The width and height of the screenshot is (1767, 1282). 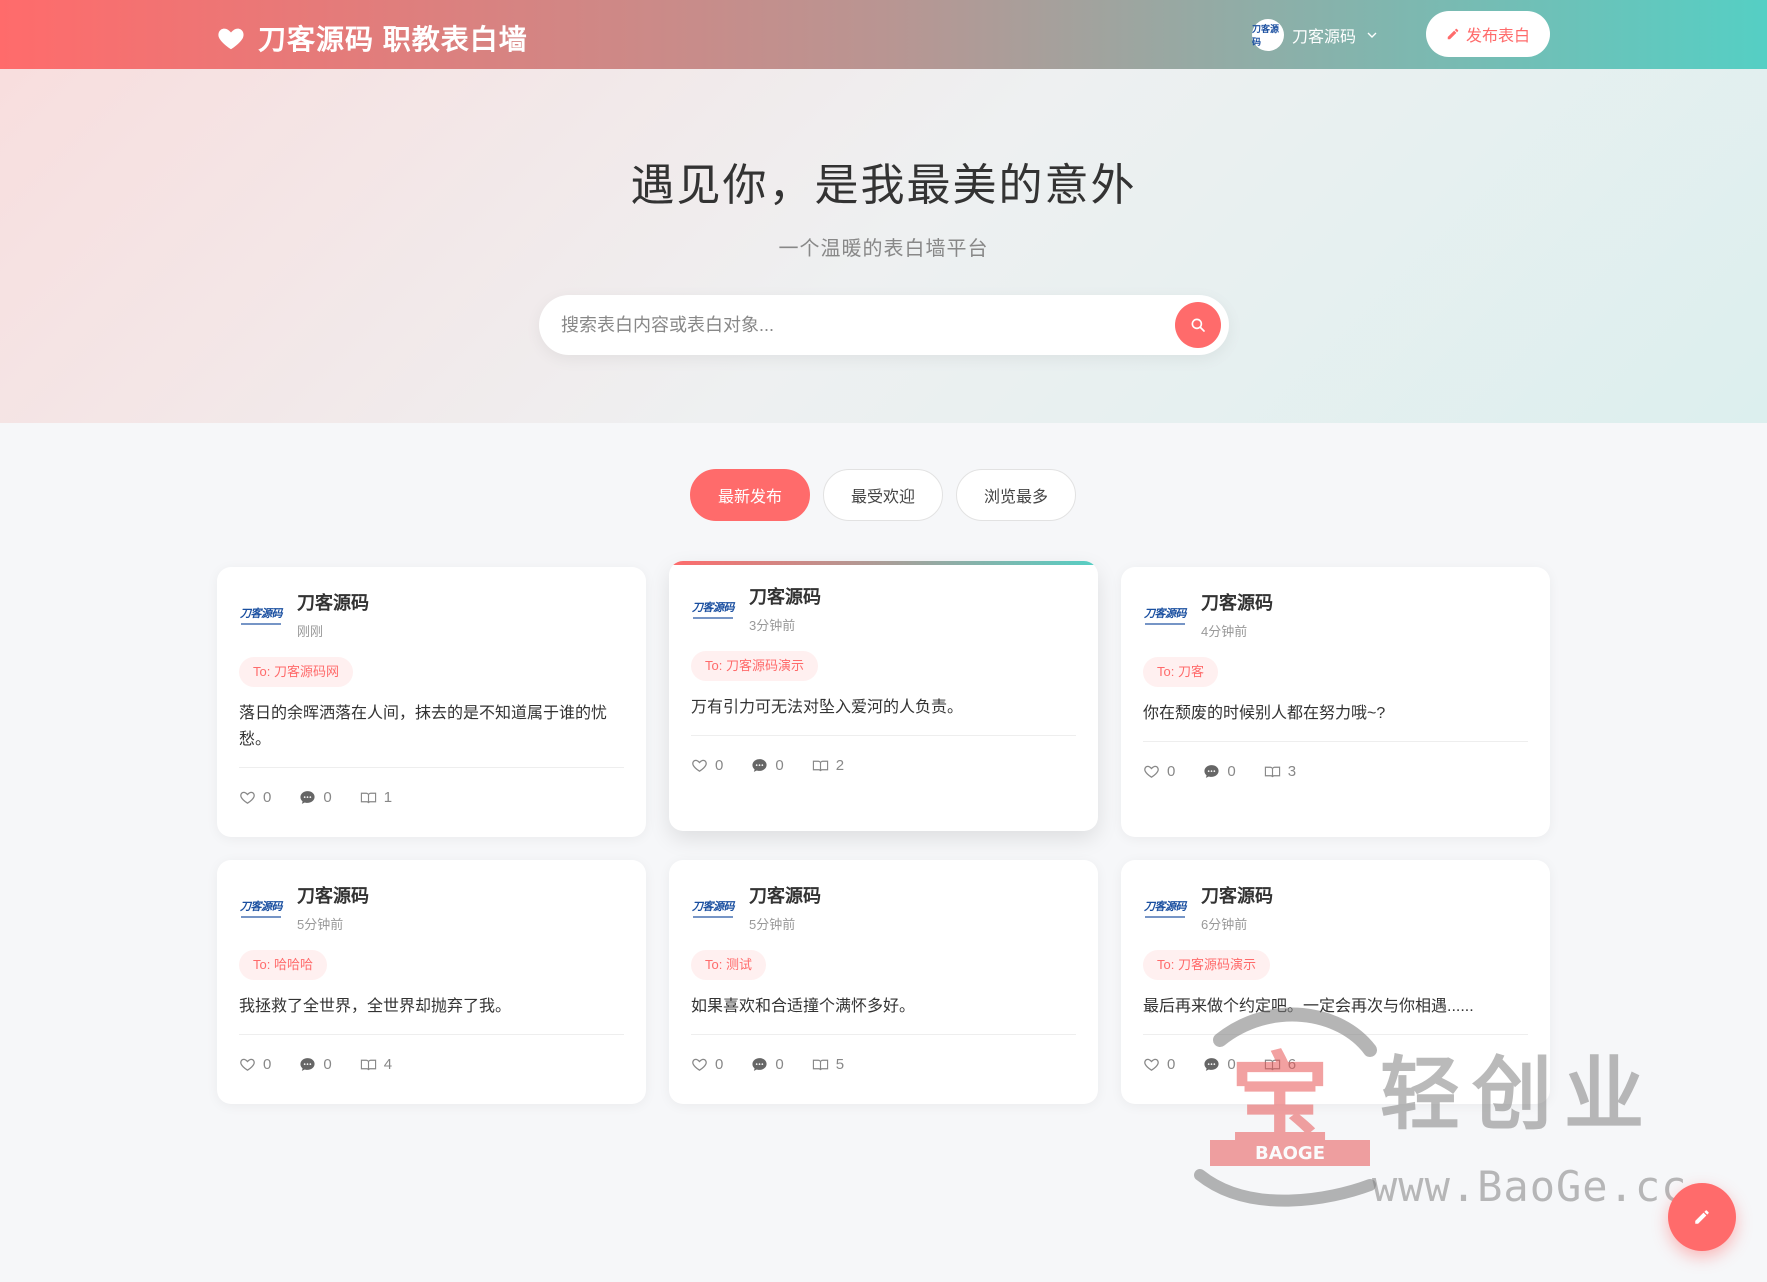 I want to click on heart-icon, so click(x=231, y=39).